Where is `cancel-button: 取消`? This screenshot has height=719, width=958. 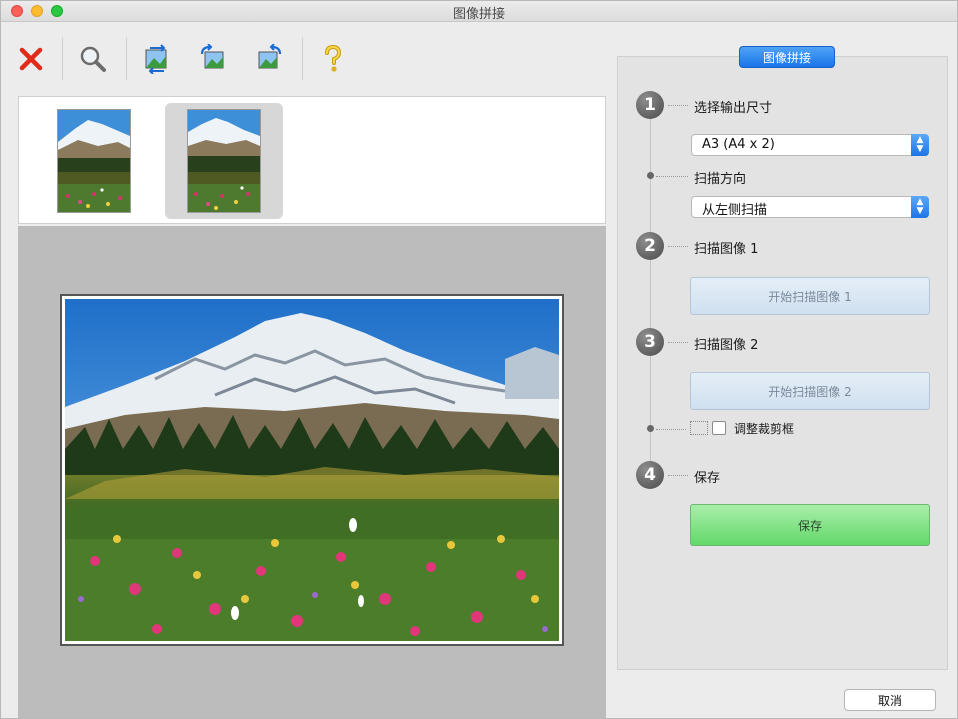
cancel-button: 取消 is located at coordinates (890, 700).